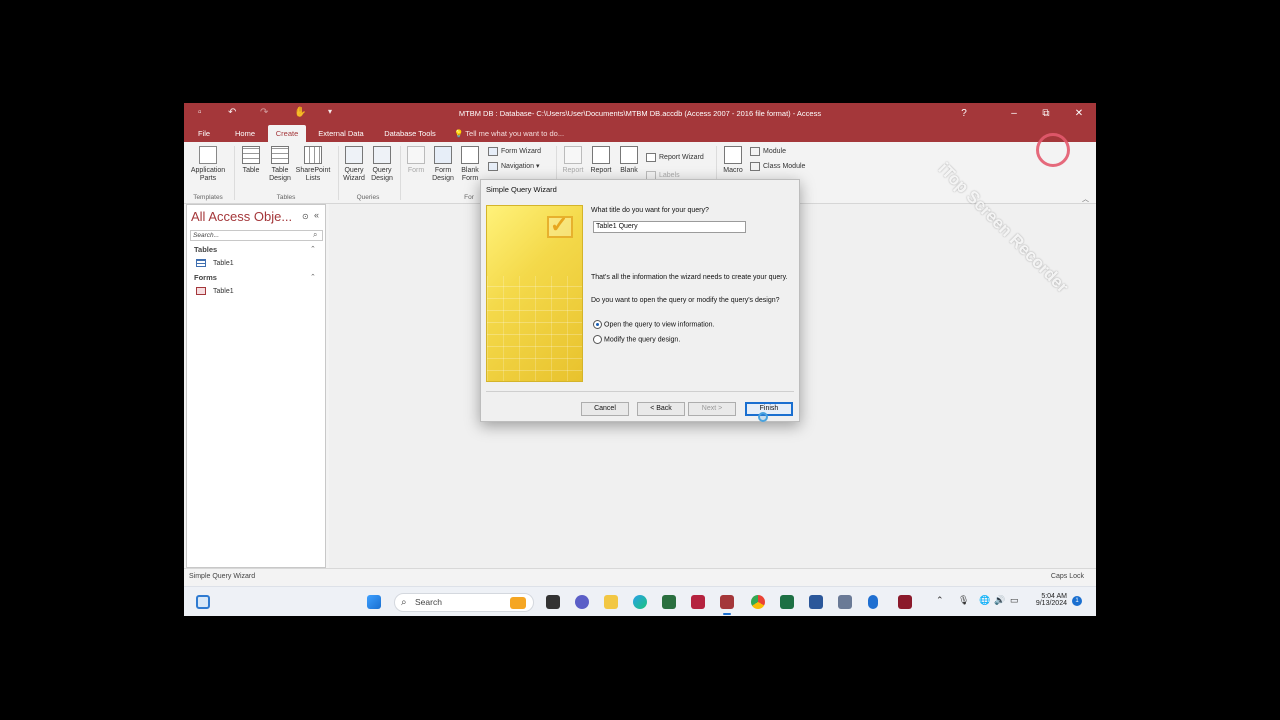 This screenshot has width=1280, height=720. Describe the element at coordinates (758, 602) in the screenshot. I see `chrome-icon` at that location.